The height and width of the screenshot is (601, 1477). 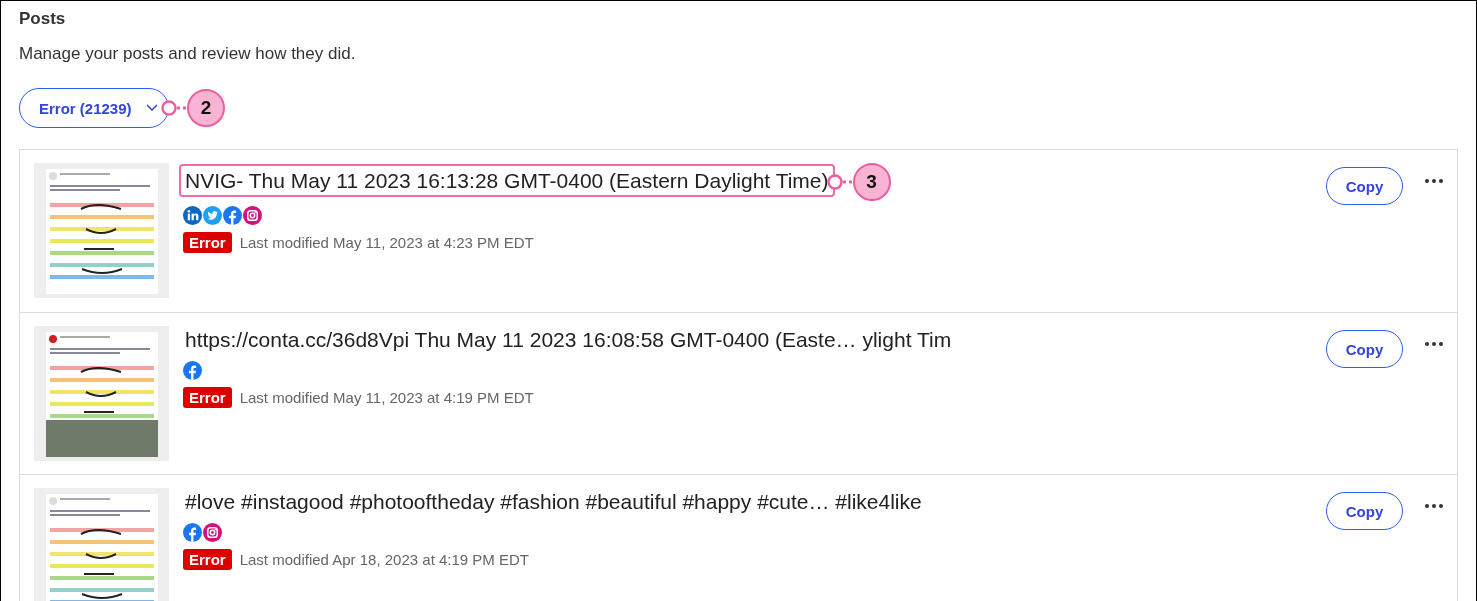 I want to click on last-modified-text: Last modified Apr 18, 2023 at 4:19 PM EDT, so click(x=384, y=559).